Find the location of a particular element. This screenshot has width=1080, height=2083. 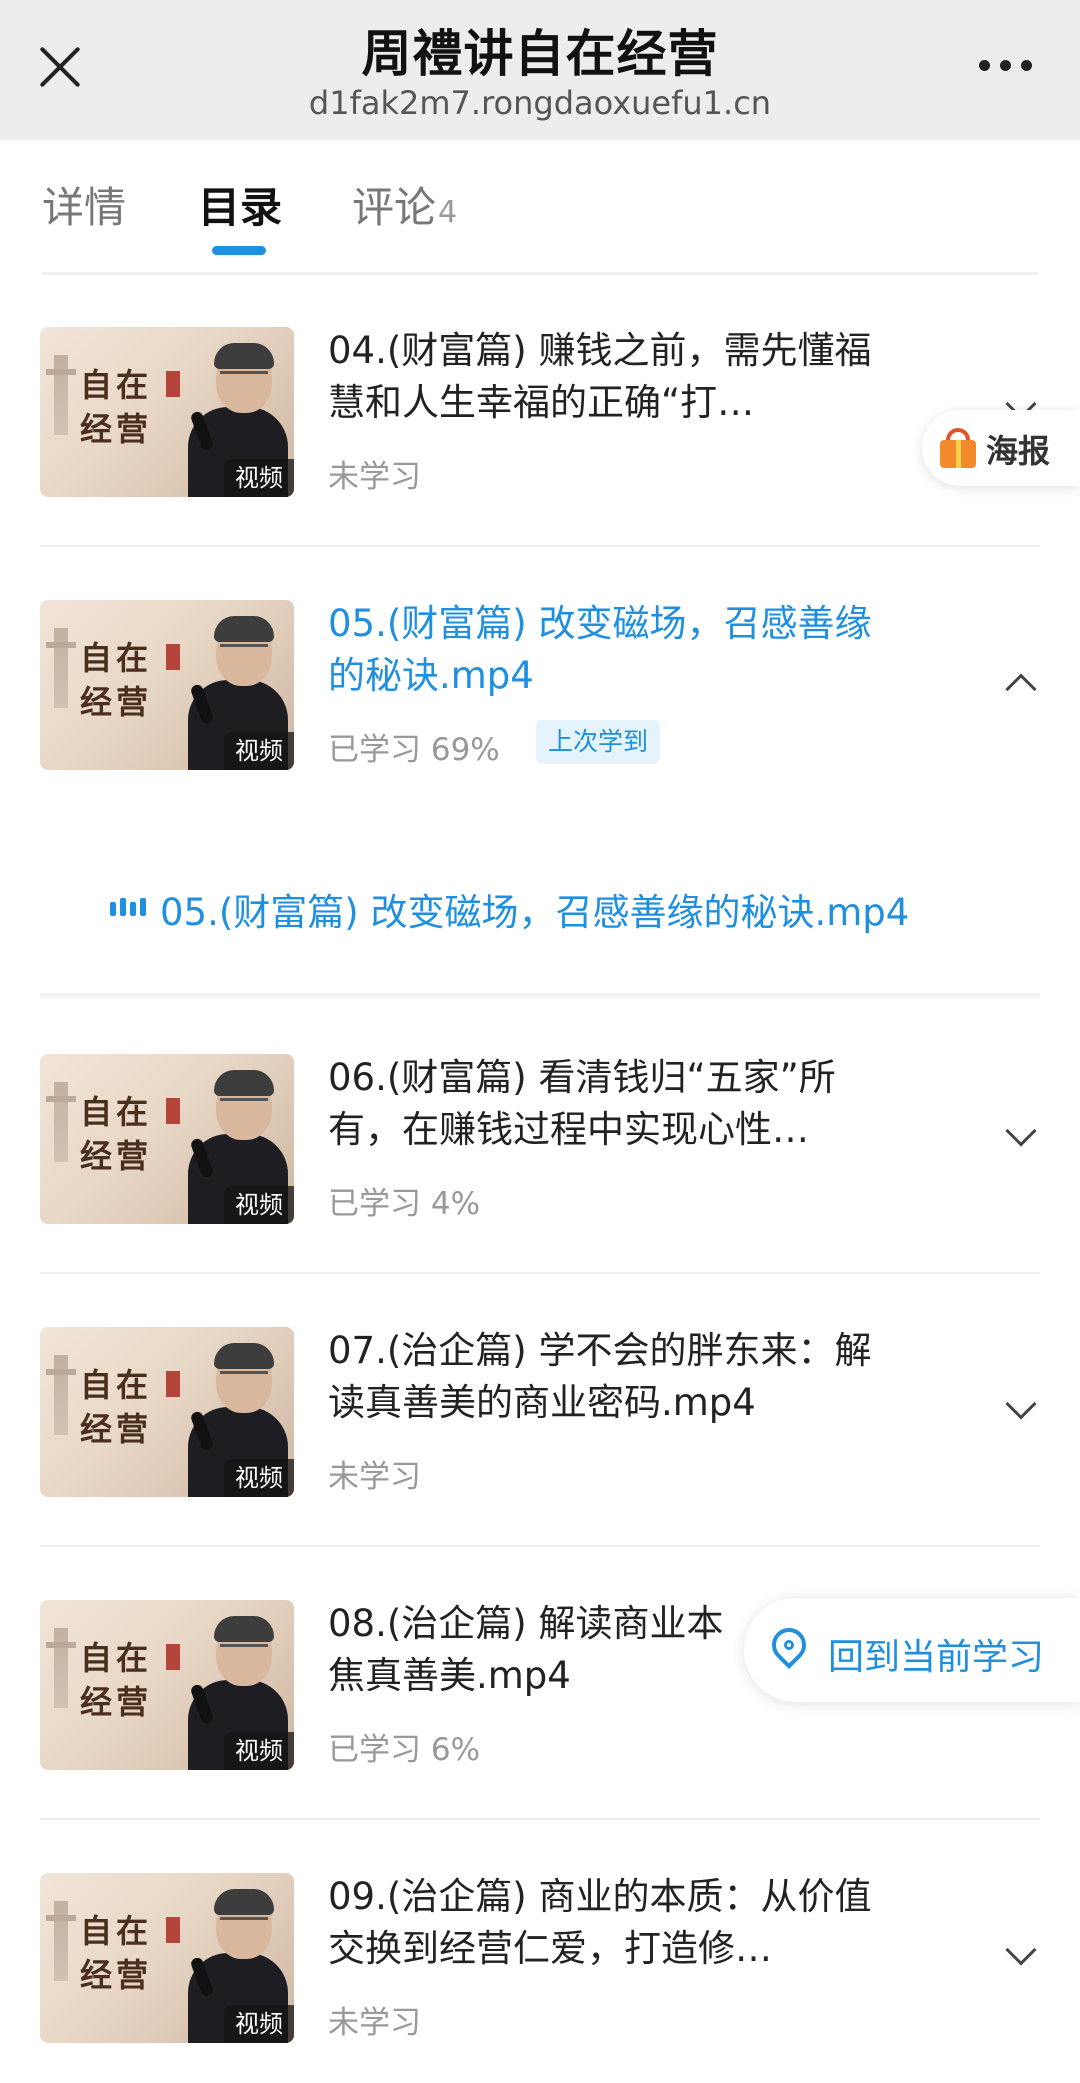

more-options-icon is located at coordinates (1005, 65).